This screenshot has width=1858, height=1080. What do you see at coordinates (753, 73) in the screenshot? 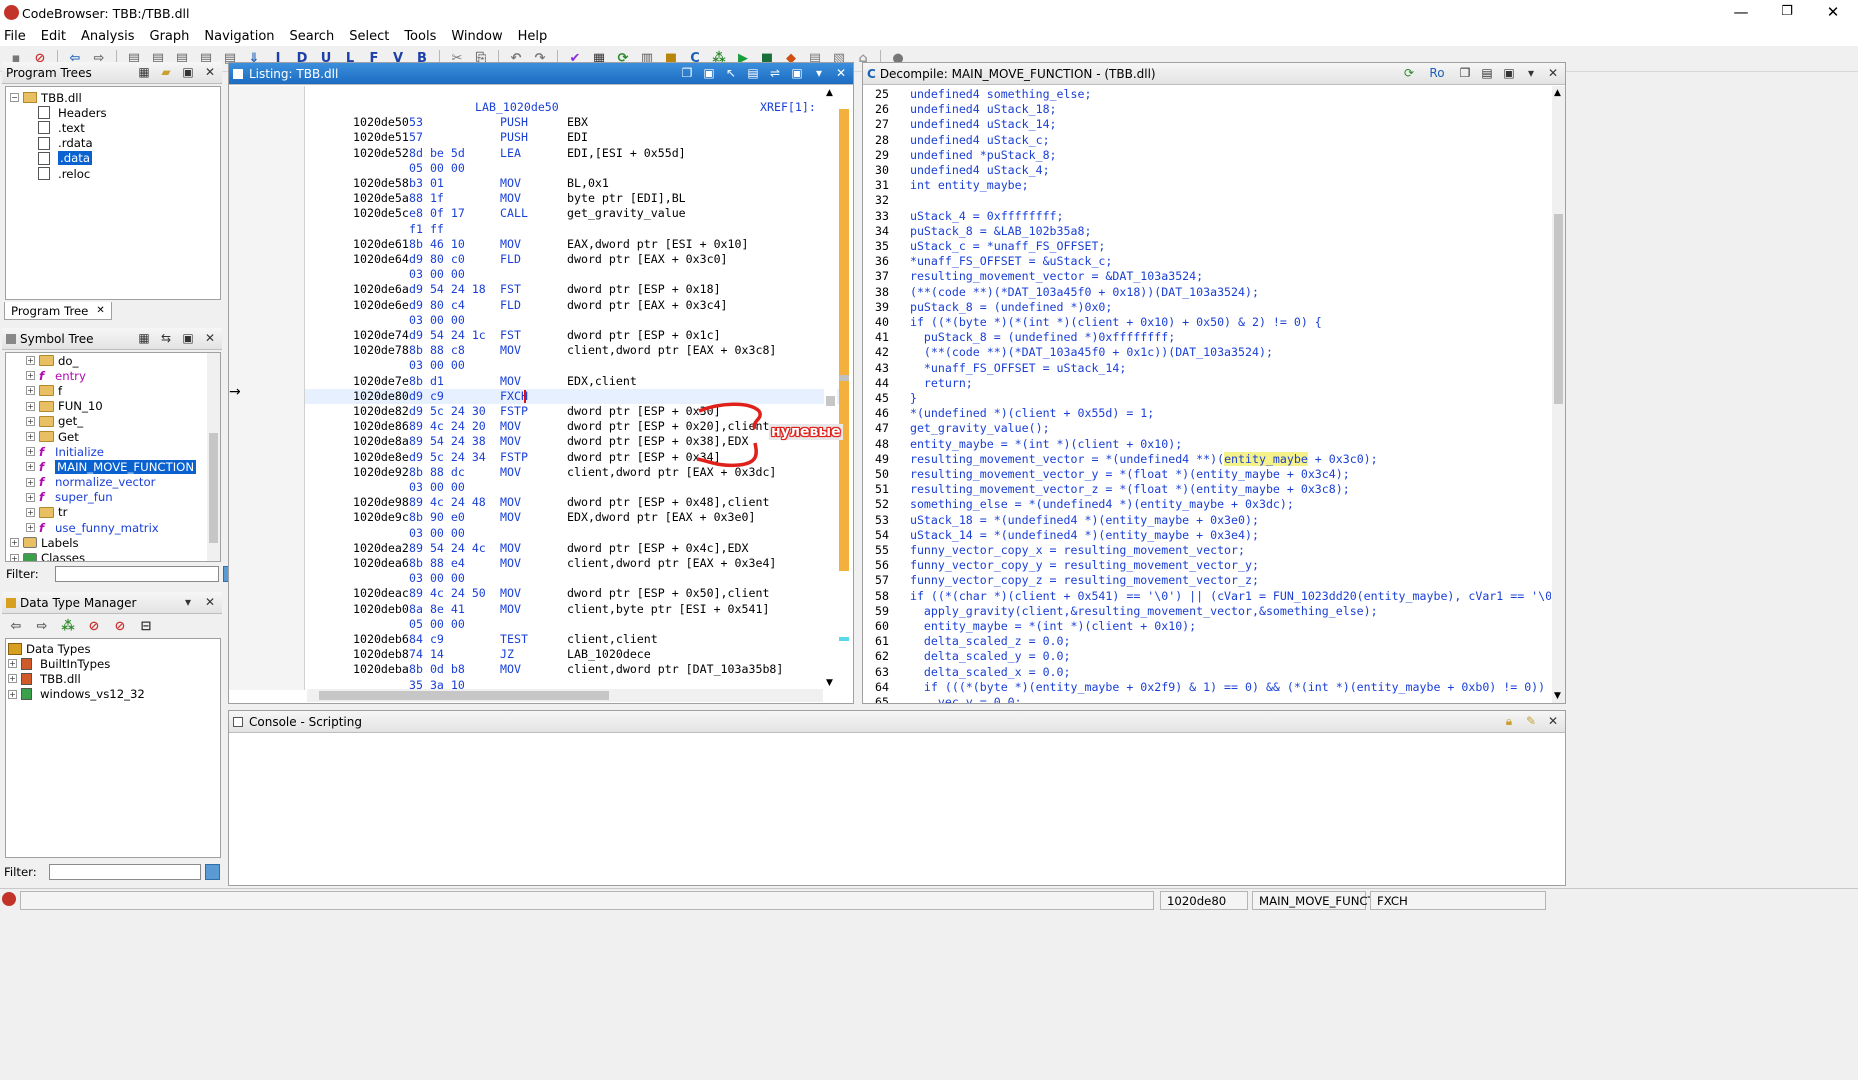
I see `field-edit-icon: ▤` at bounding box center [753, 73].